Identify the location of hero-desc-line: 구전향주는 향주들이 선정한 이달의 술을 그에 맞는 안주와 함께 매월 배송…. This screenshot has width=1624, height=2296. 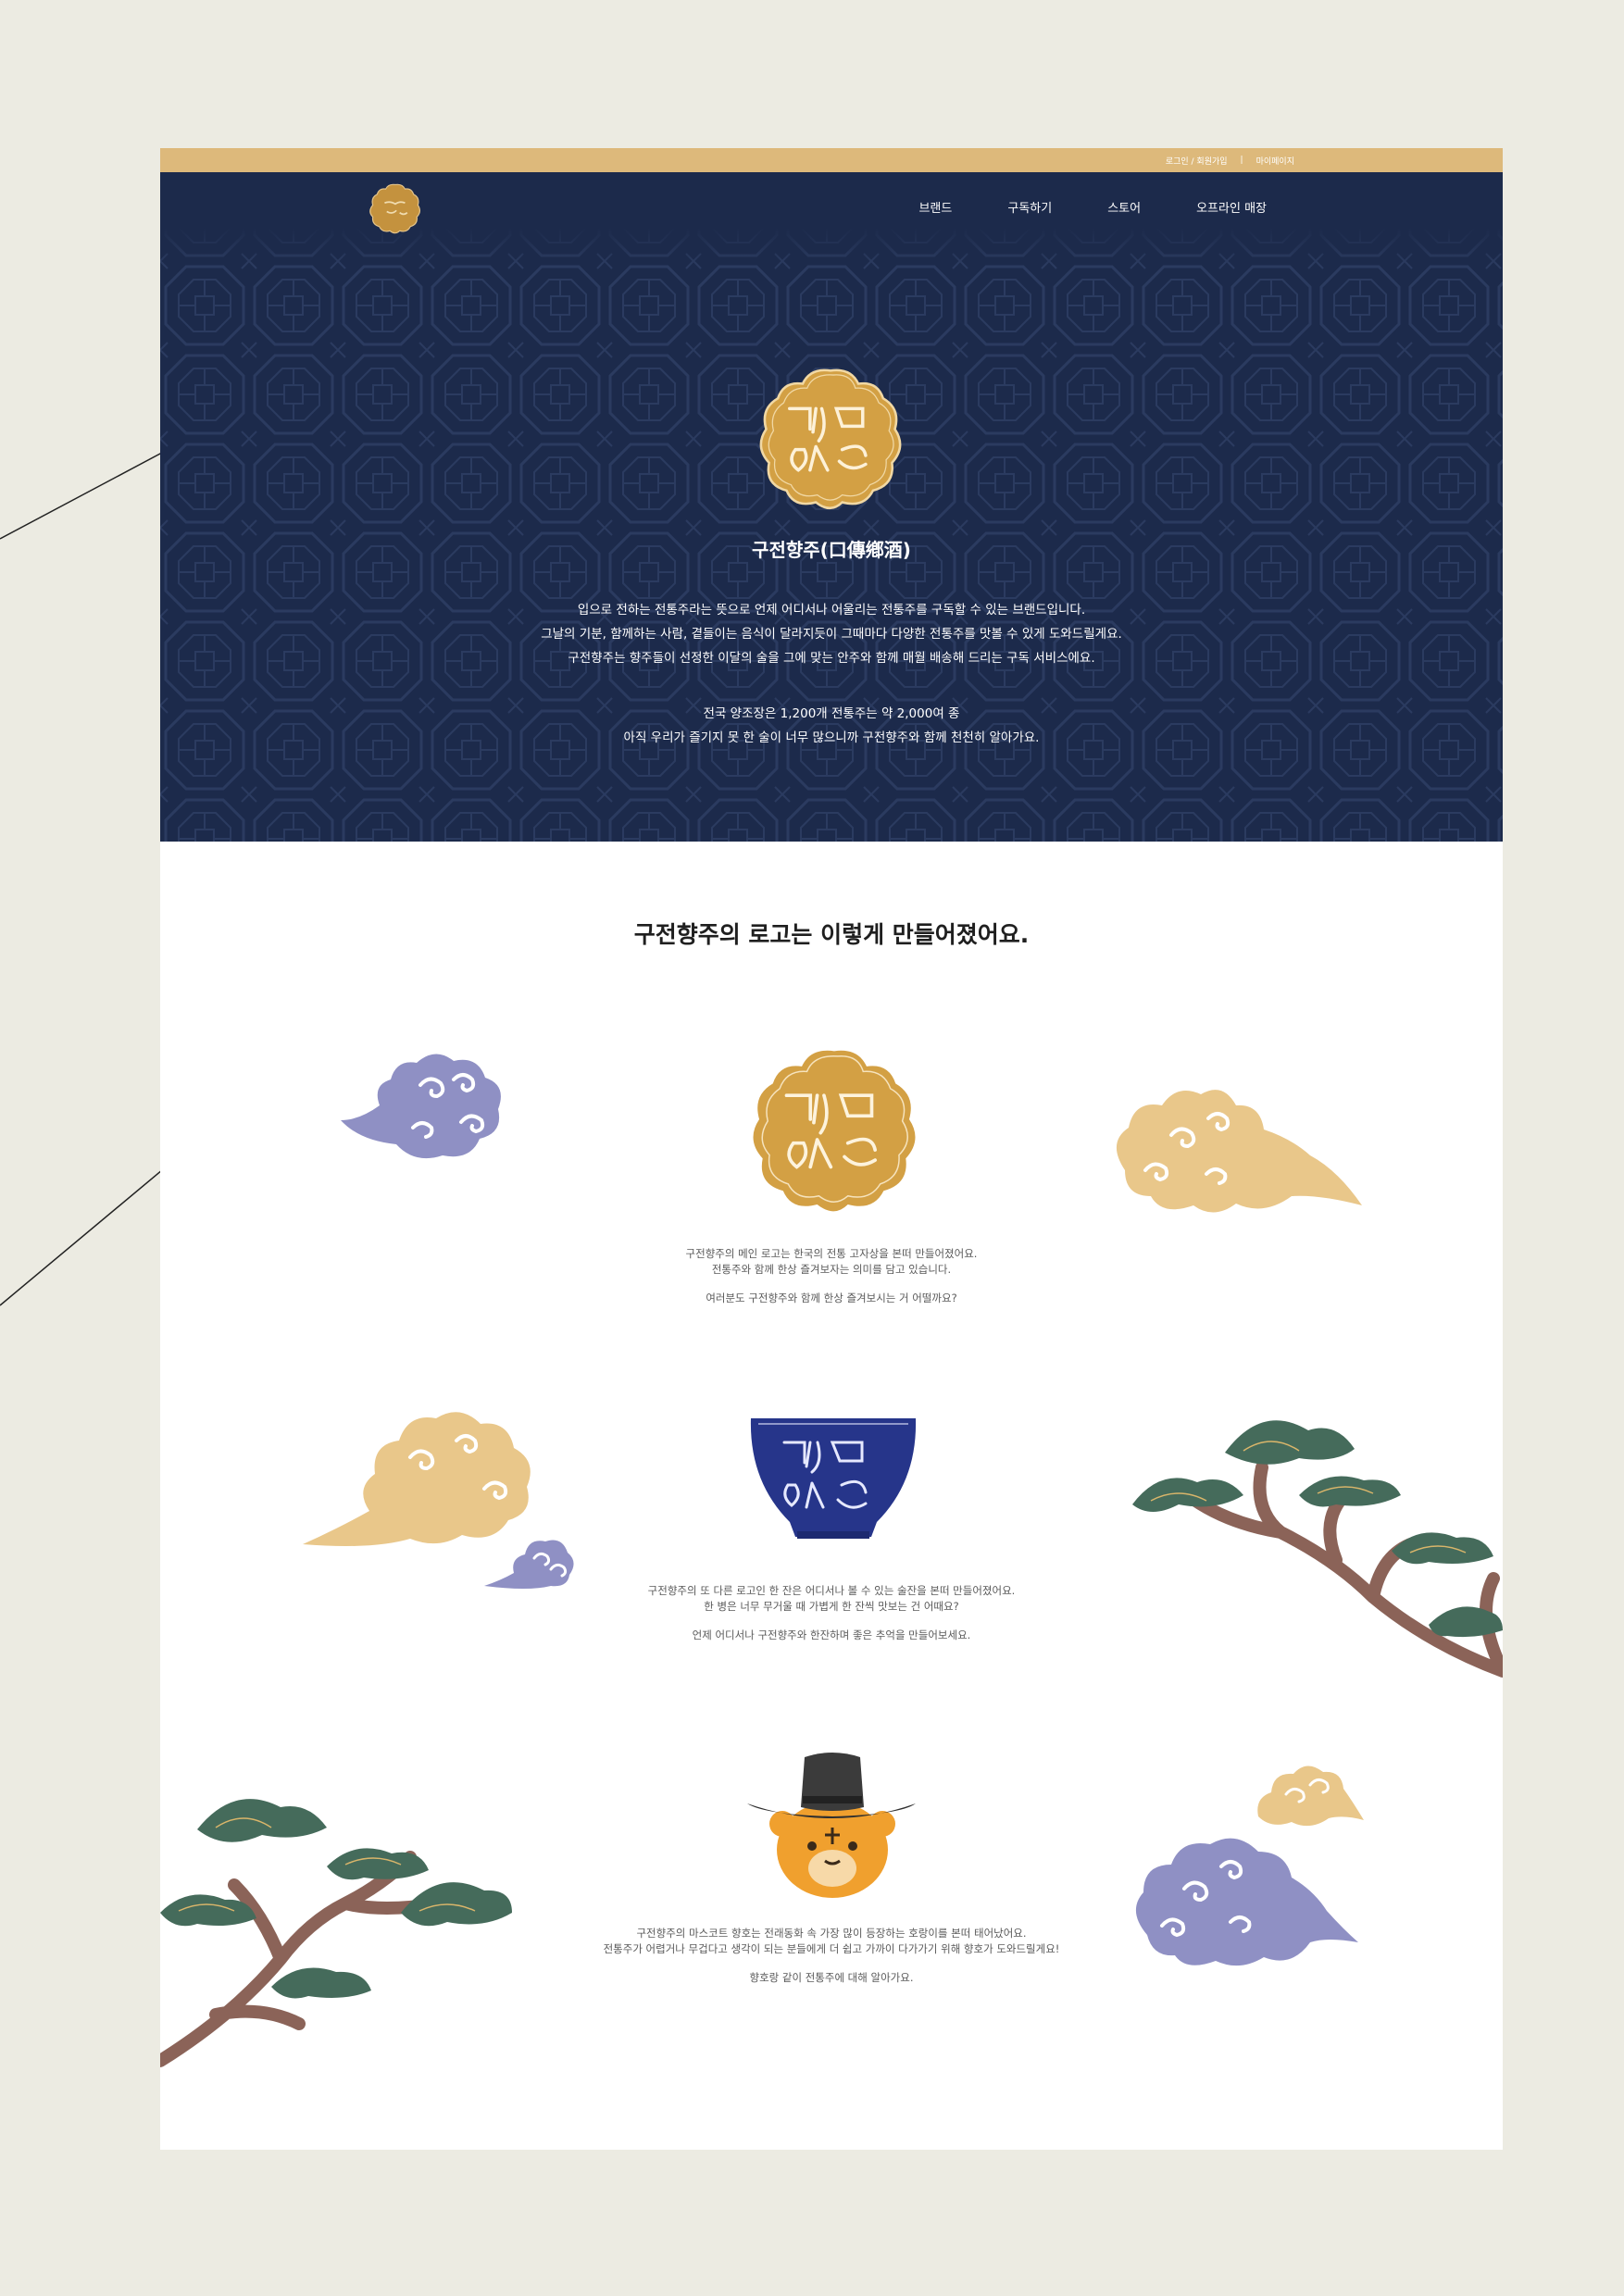
(831, 658).